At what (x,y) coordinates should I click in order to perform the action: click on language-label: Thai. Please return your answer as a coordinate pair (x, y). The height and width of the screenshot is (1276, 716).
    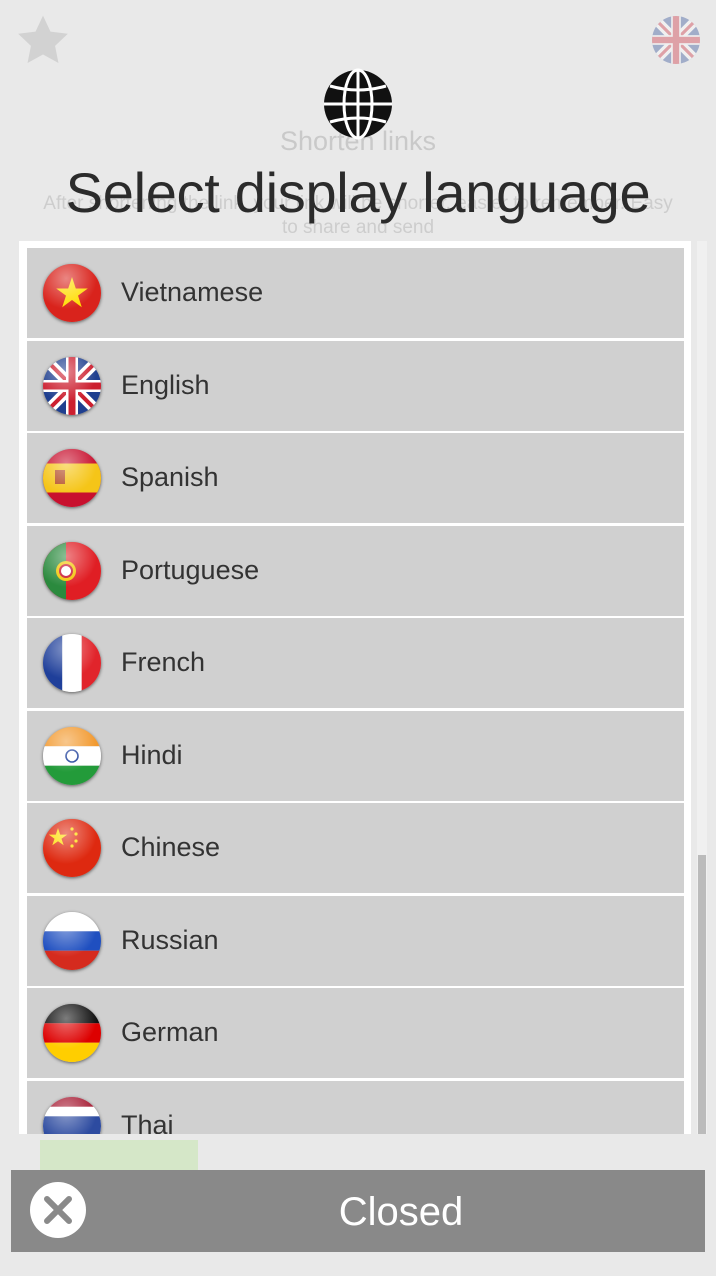
    Looking at the image, I should click on (147, 1122).